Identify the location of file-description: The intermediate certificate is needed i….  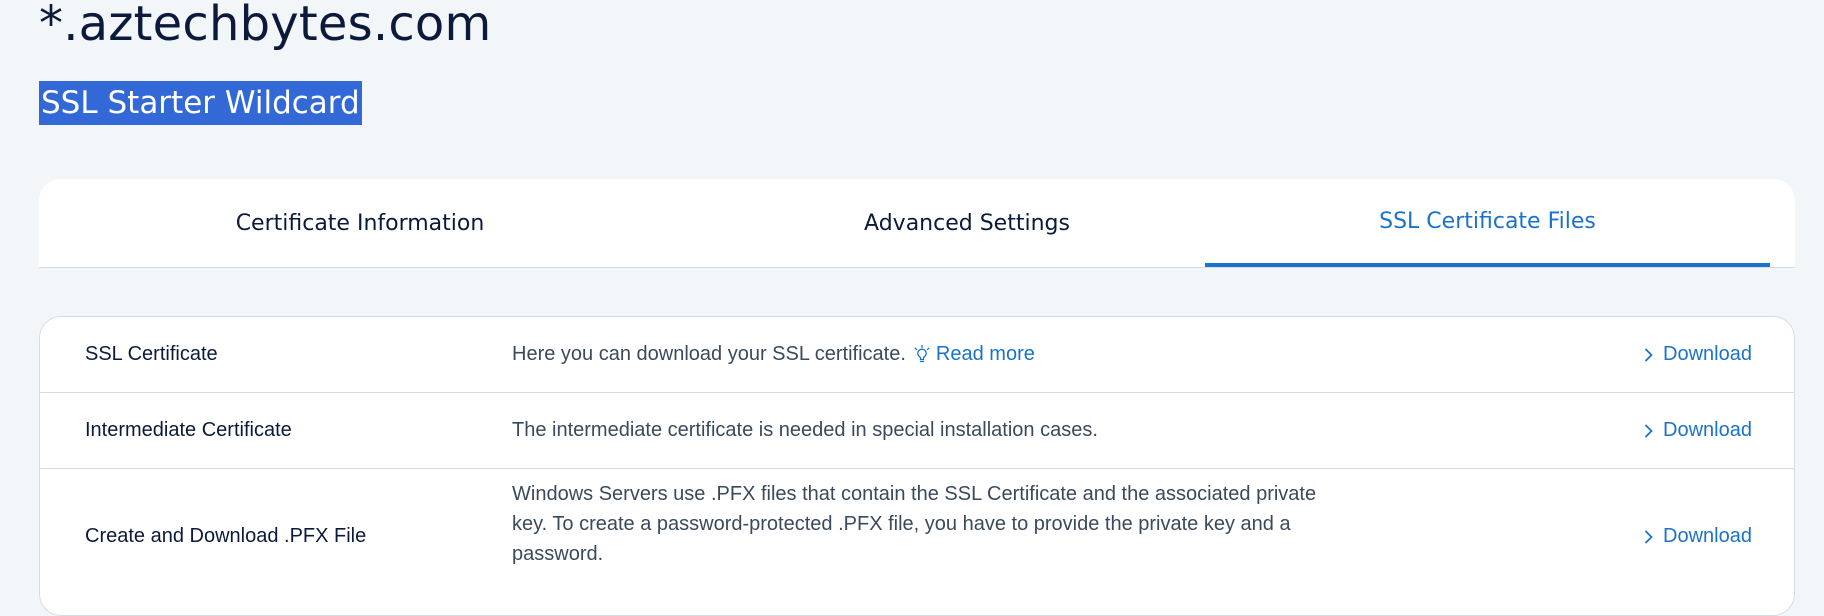
(805, 430).